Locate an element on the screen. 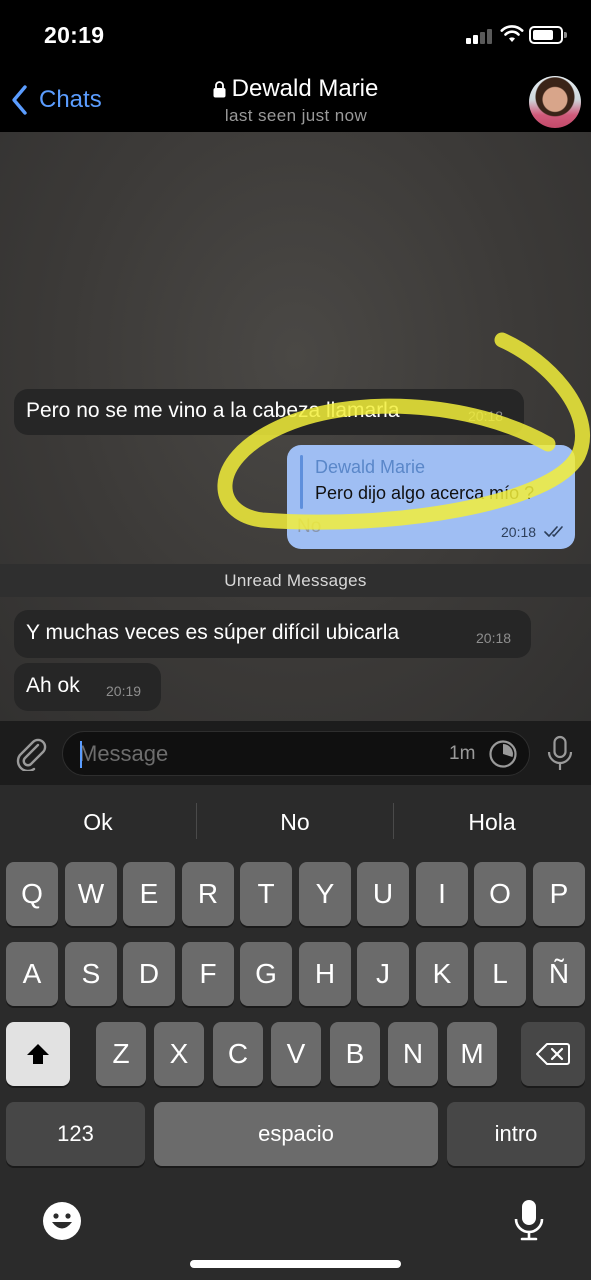  message-incoming: Ah ok 20:19 is located at coordinates (87, 687).